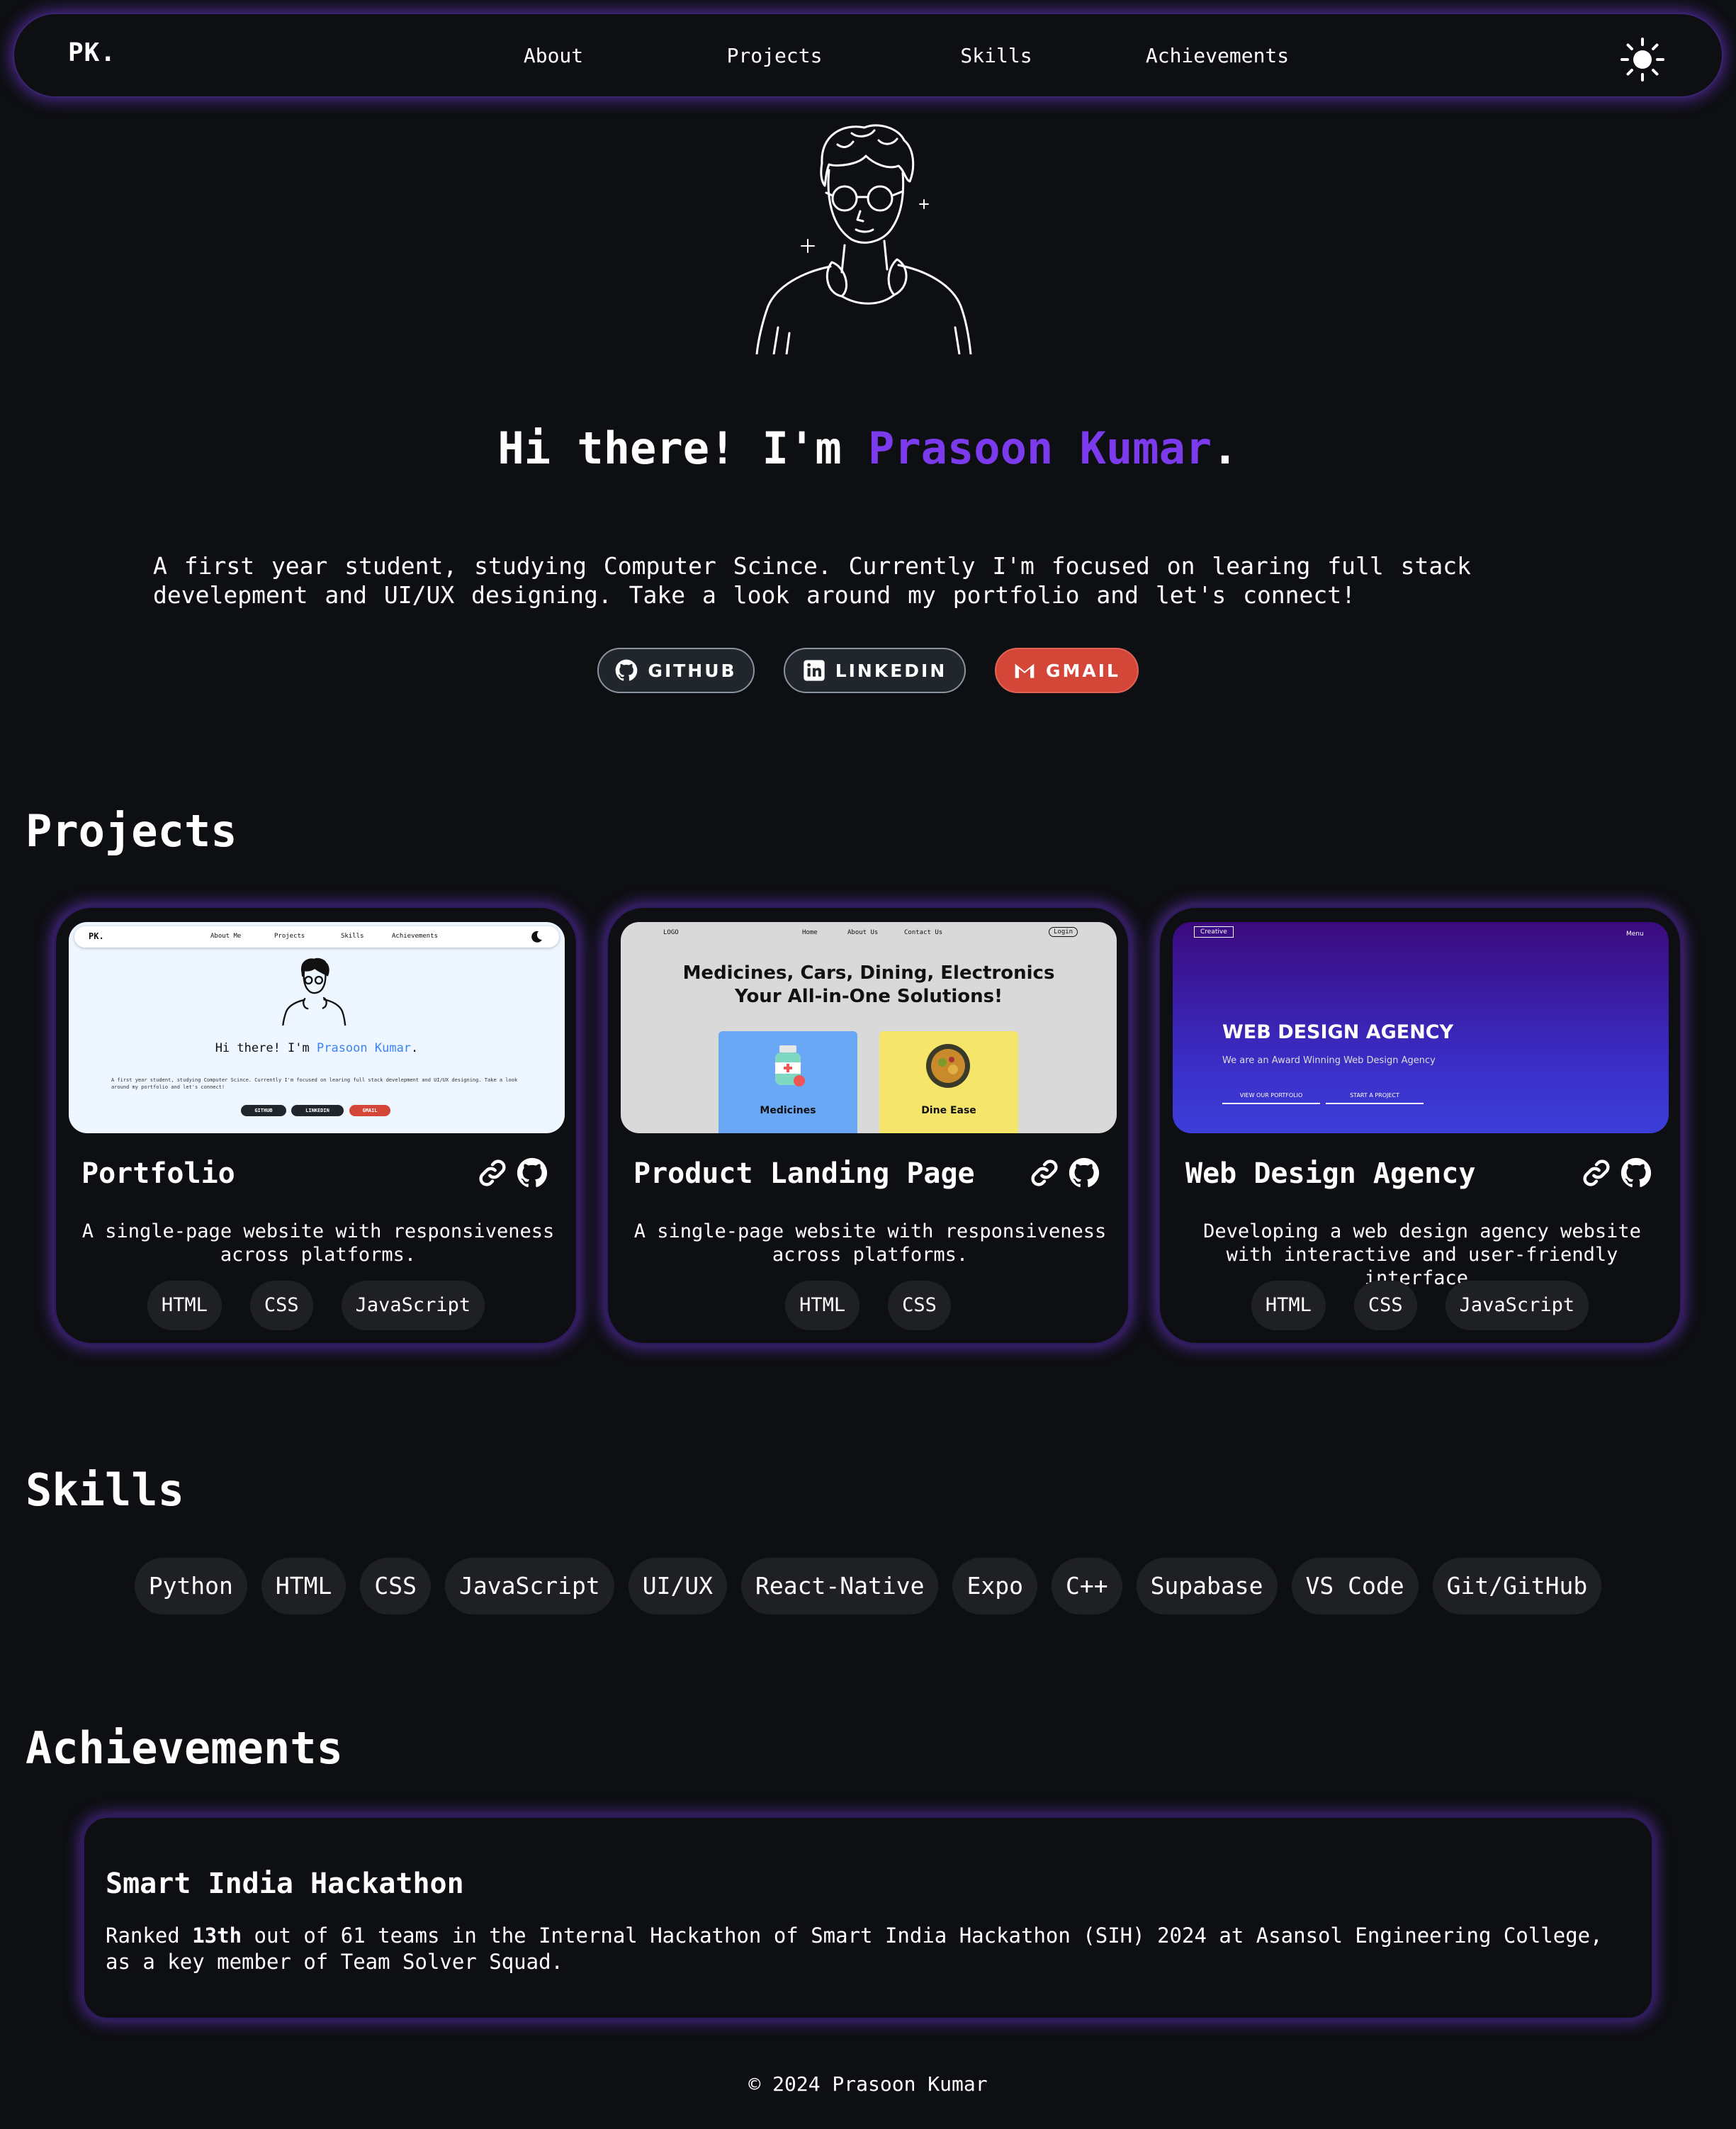  I want to click on preview-tile-label: Medicines, so click(788, 1110).